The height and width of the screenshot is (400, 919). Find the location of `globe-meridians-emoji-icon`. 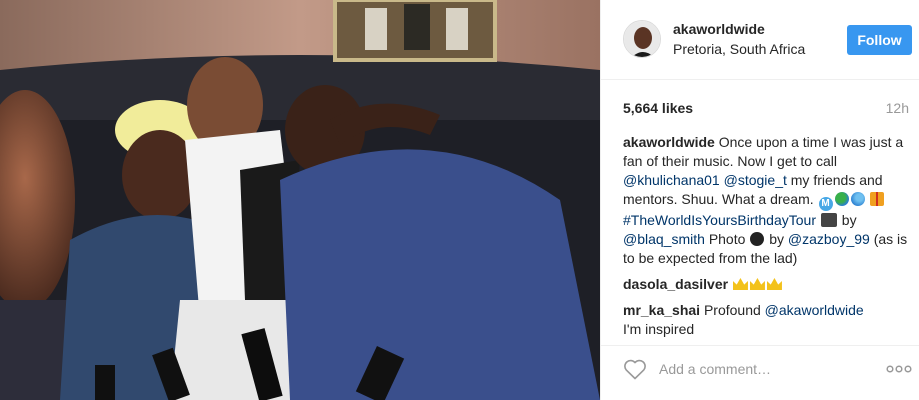

globe-meridians-emoji-icon is located at coordinates (857, 199).